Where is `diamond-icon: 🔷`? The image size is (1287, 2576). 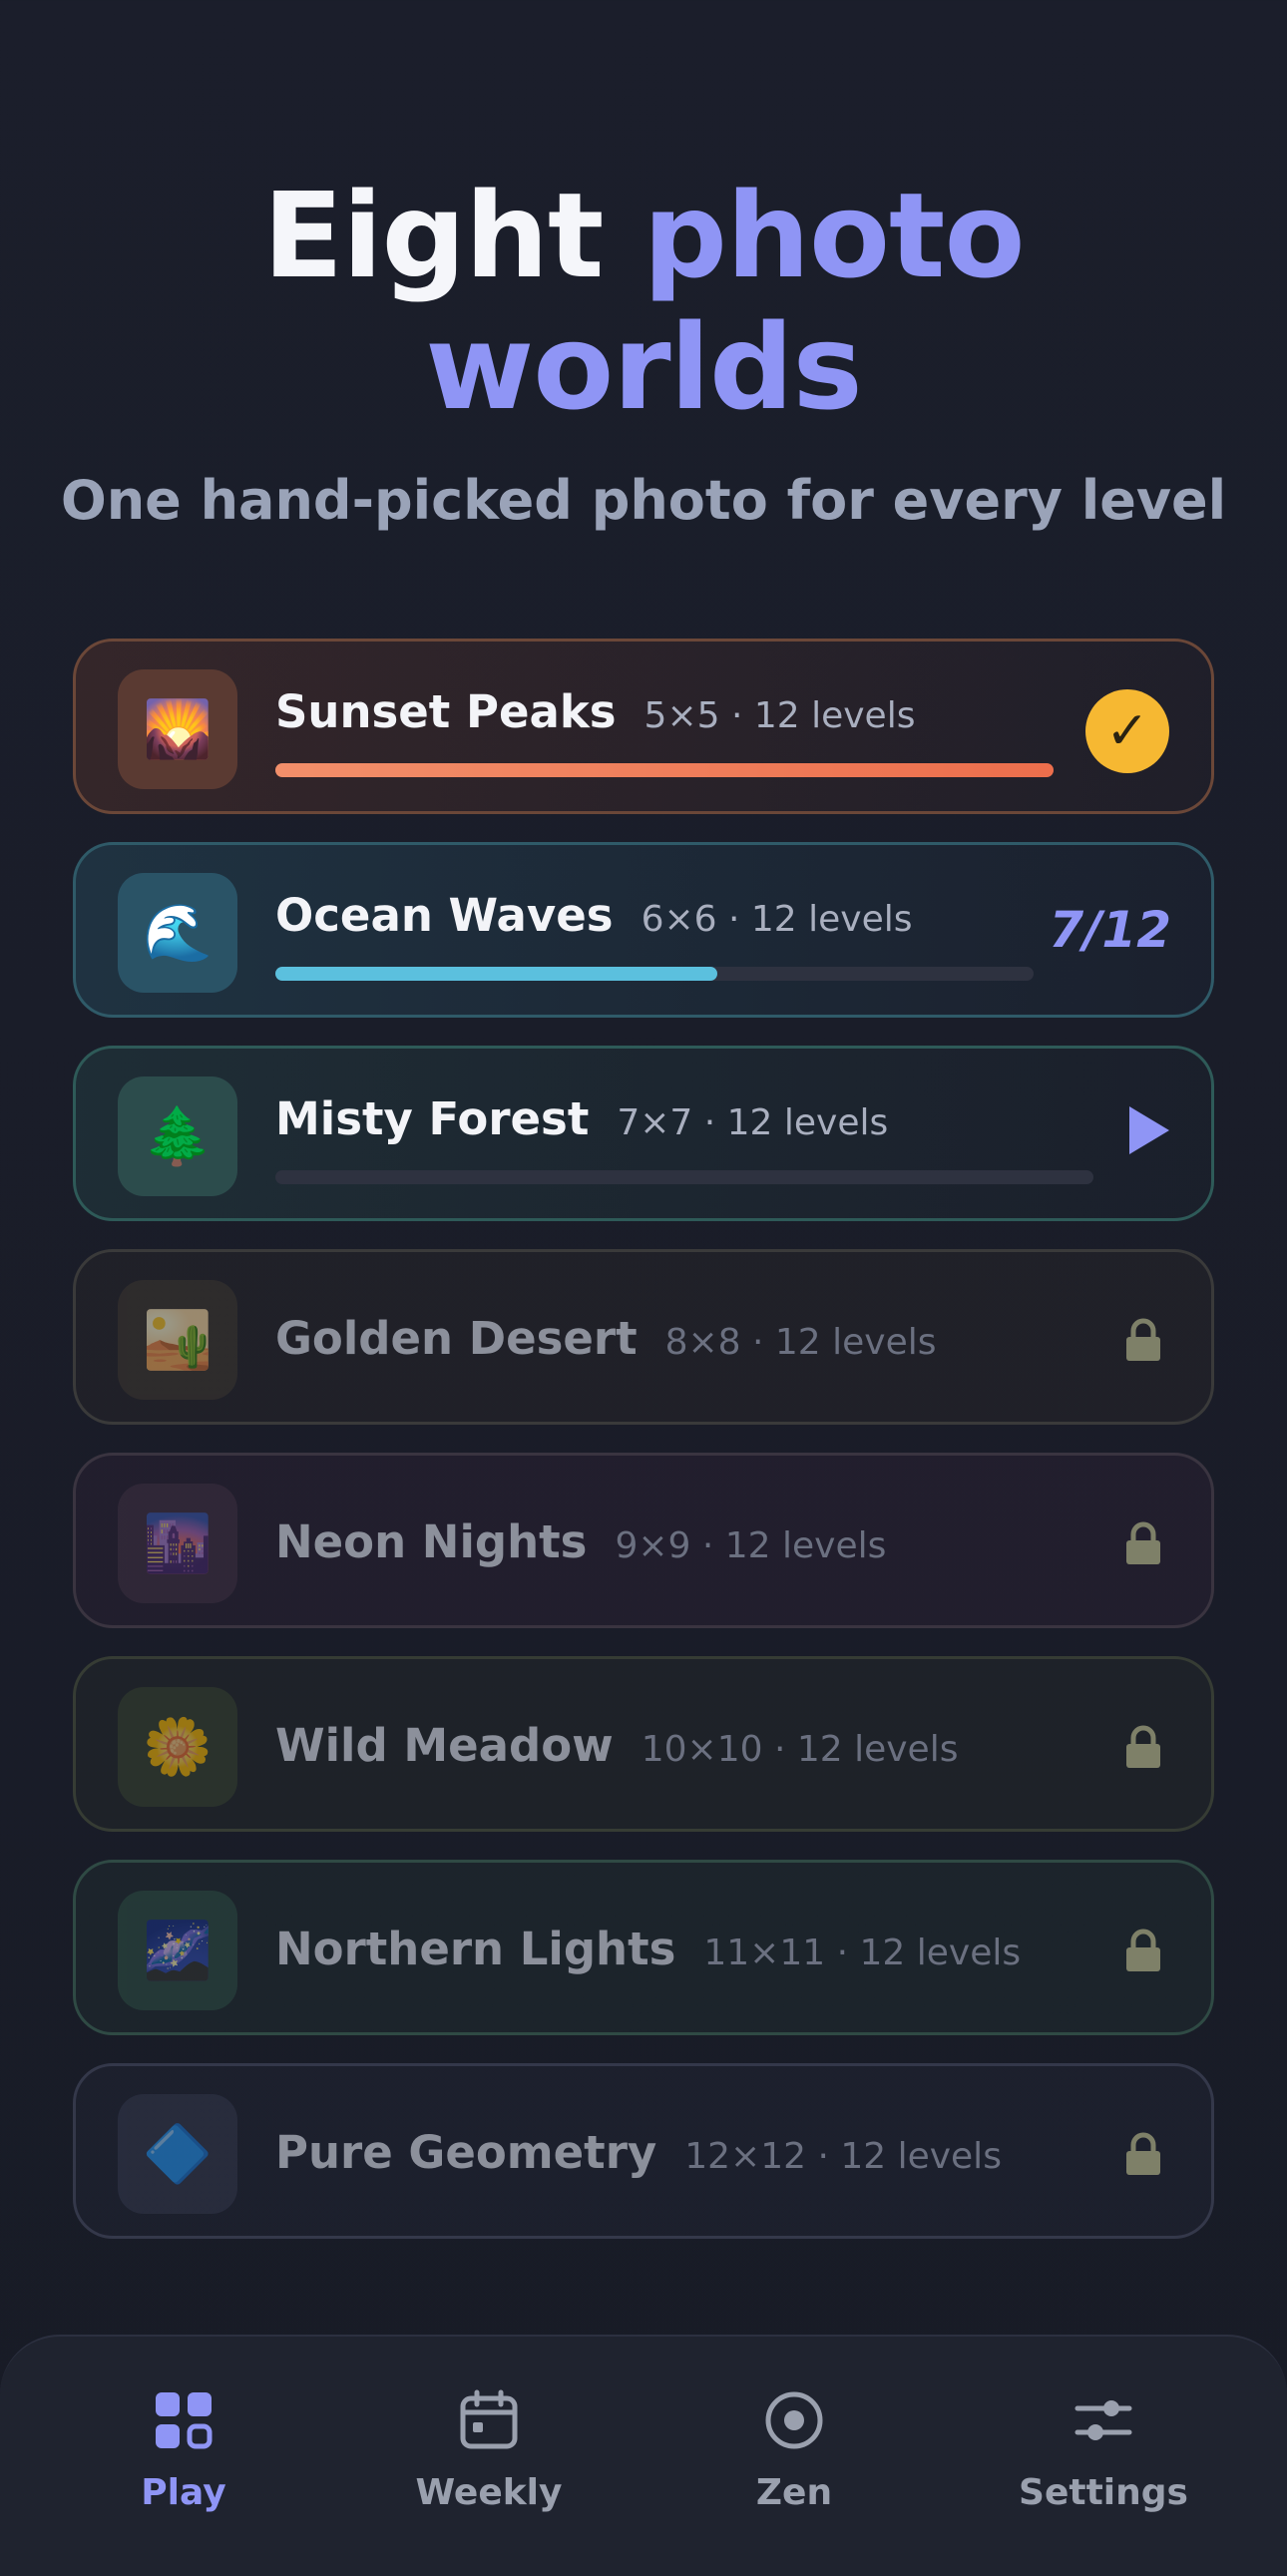 diamond-icon: 🔷 is located at coordinates (178, 2154).